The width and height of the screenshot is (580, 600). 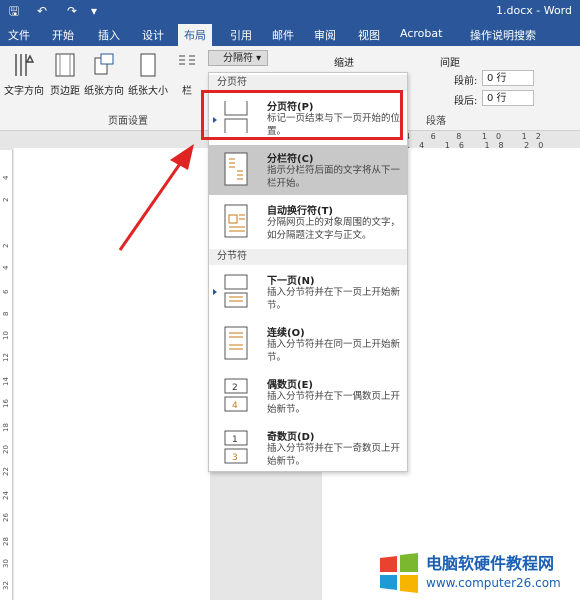 I want to click on orientation-button: 纸张方向, so click(x=104, y=78).